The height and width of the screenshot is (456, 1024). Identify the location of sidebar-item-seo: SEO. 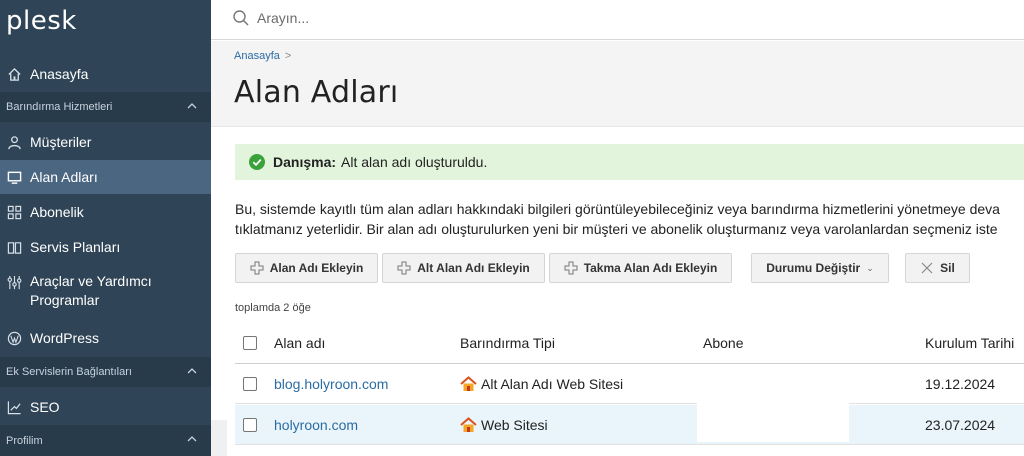
(105, 407).